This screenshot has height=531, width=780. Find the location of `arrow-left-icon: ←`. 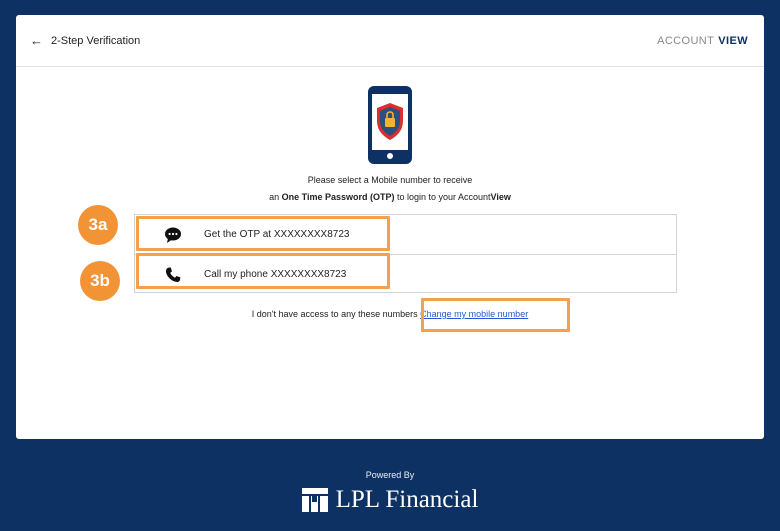

arrow-left-icon: ← is located at coordinates (36, 40).